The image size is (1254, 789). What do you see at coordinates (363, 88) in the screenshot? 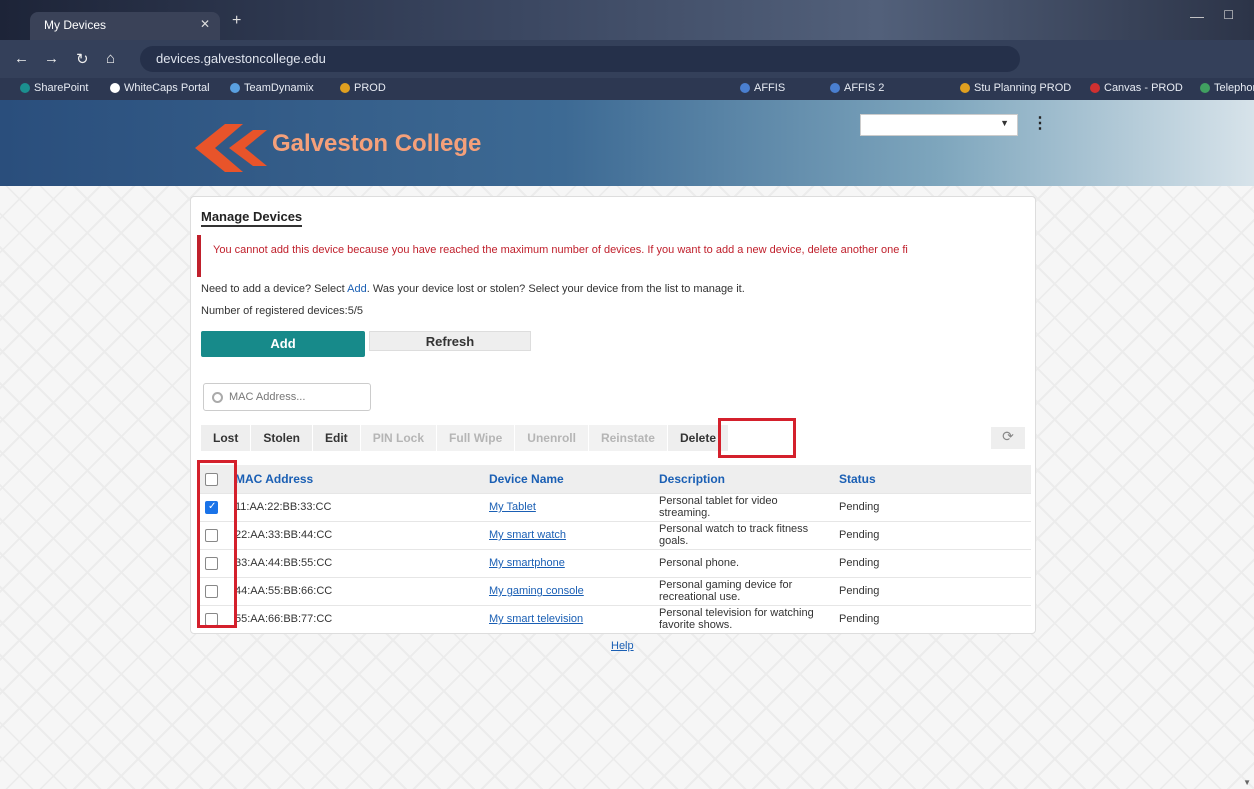
I see `bookmark-prod: PROD` at bounding box center [363, 88].